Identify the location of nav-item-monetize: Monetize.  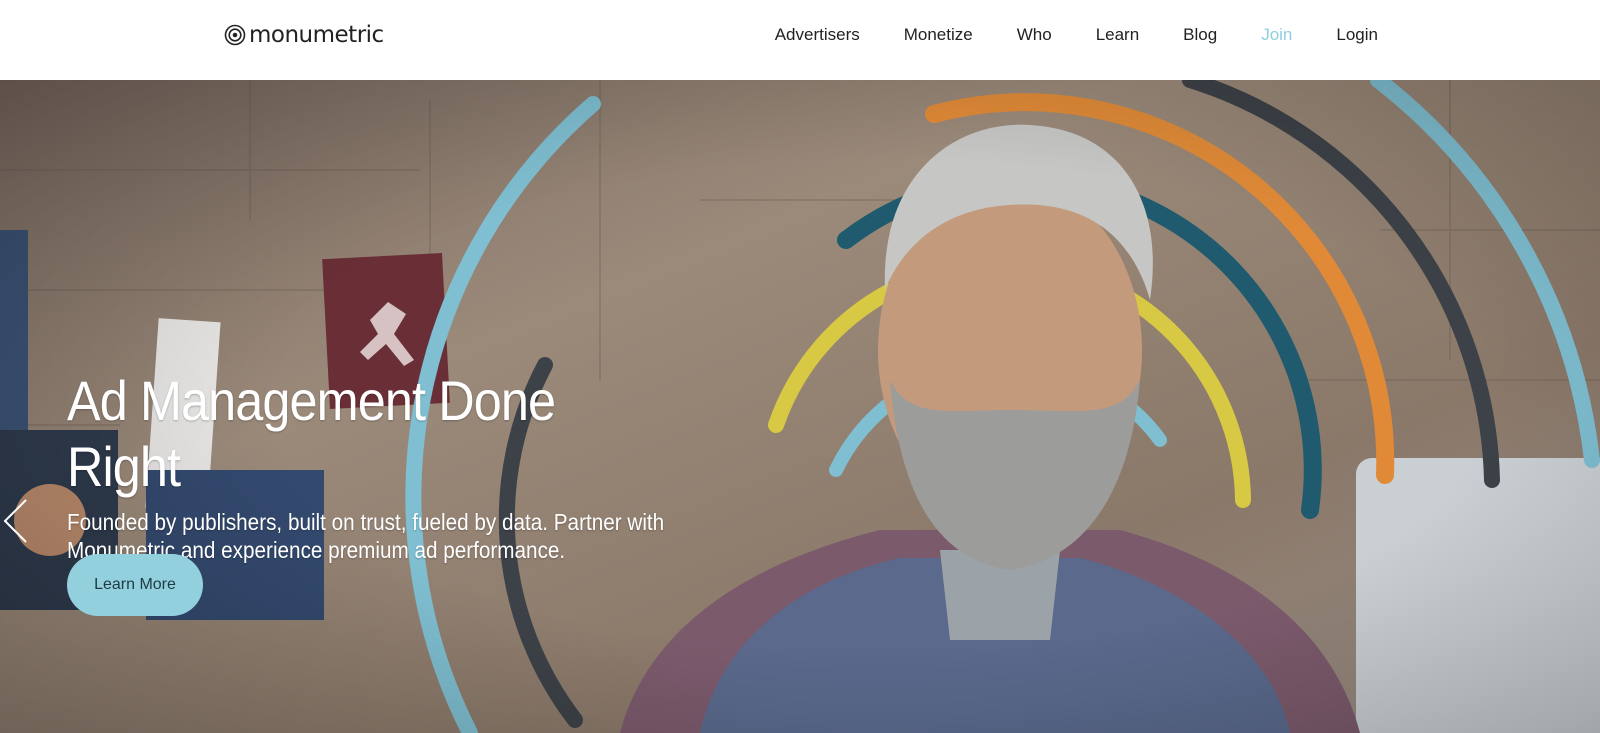
(938, 35).